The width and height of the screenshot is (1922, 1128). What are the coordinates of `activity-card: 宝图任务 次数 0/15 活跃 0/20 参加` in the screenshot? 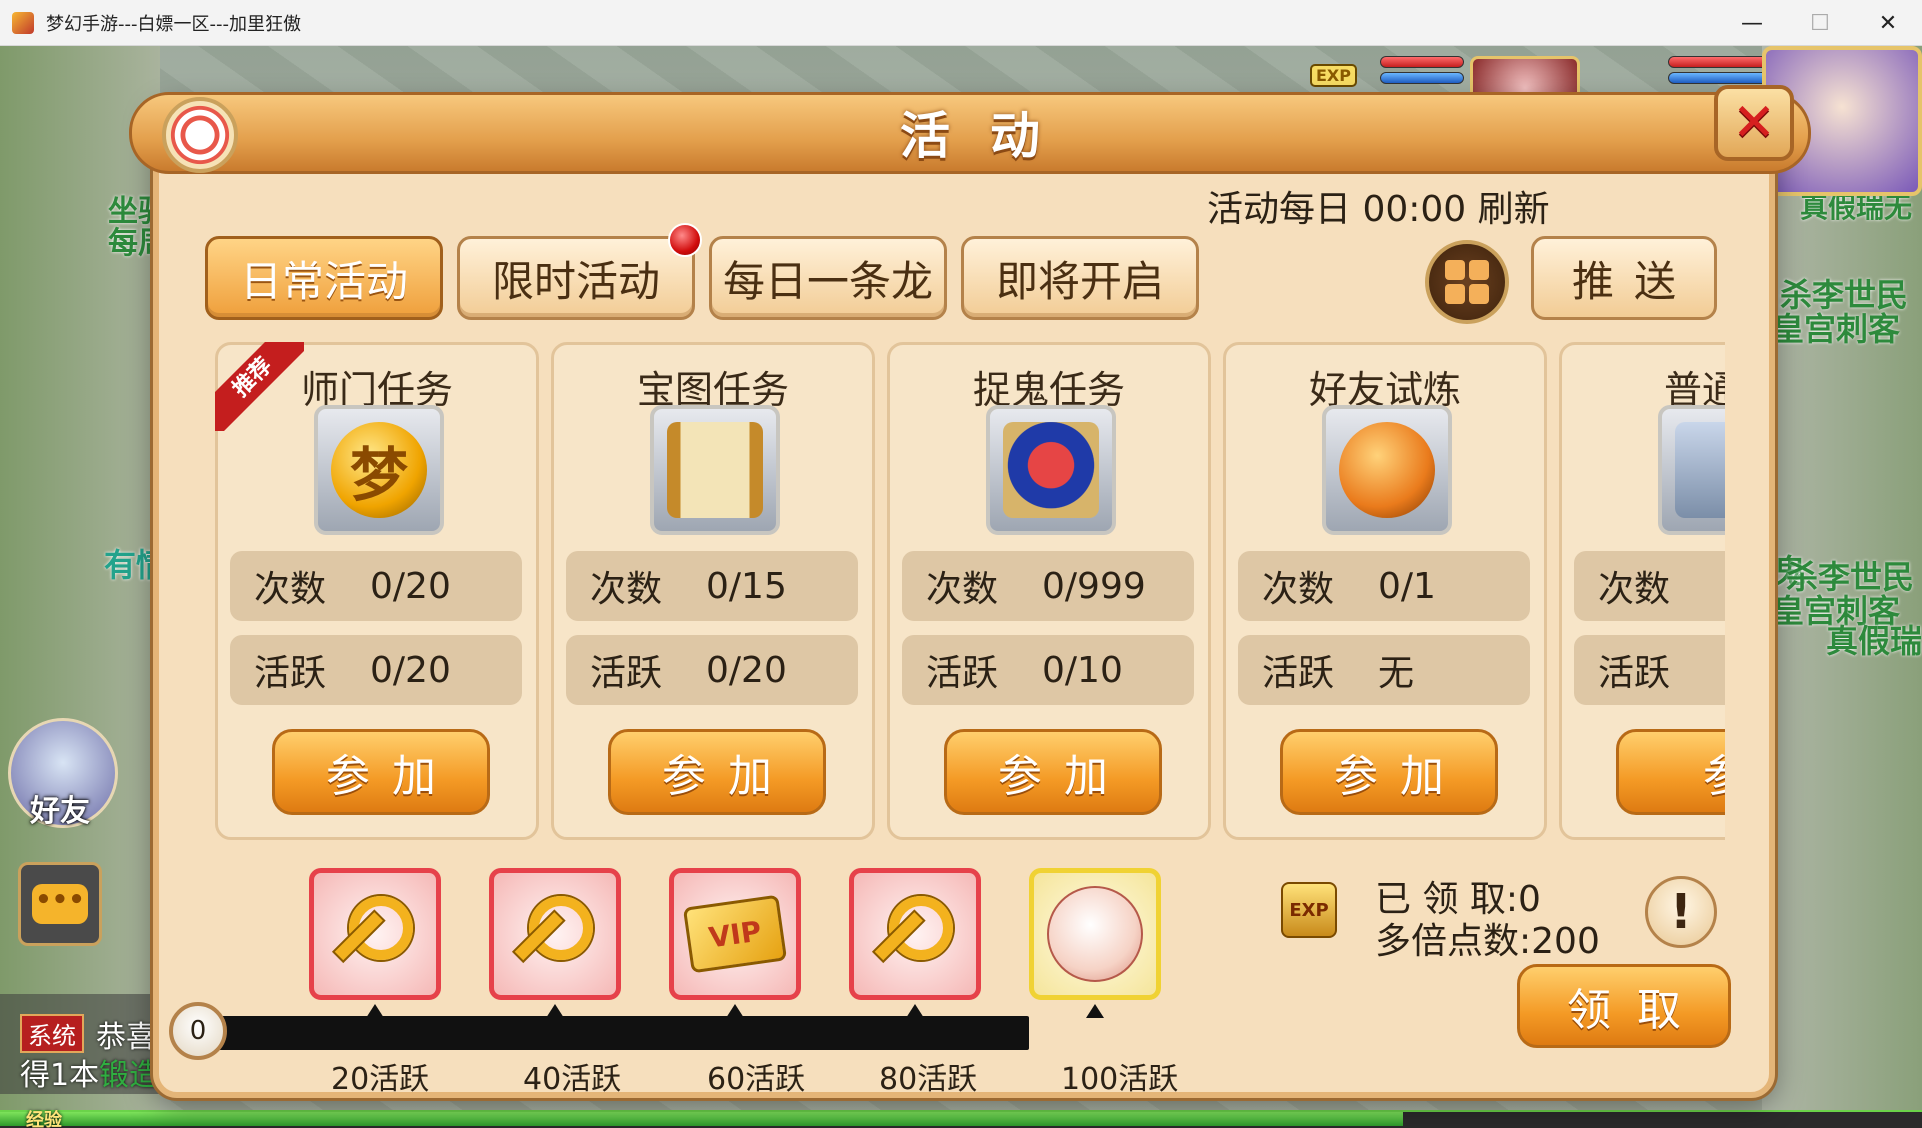 It's located at (713, 591).